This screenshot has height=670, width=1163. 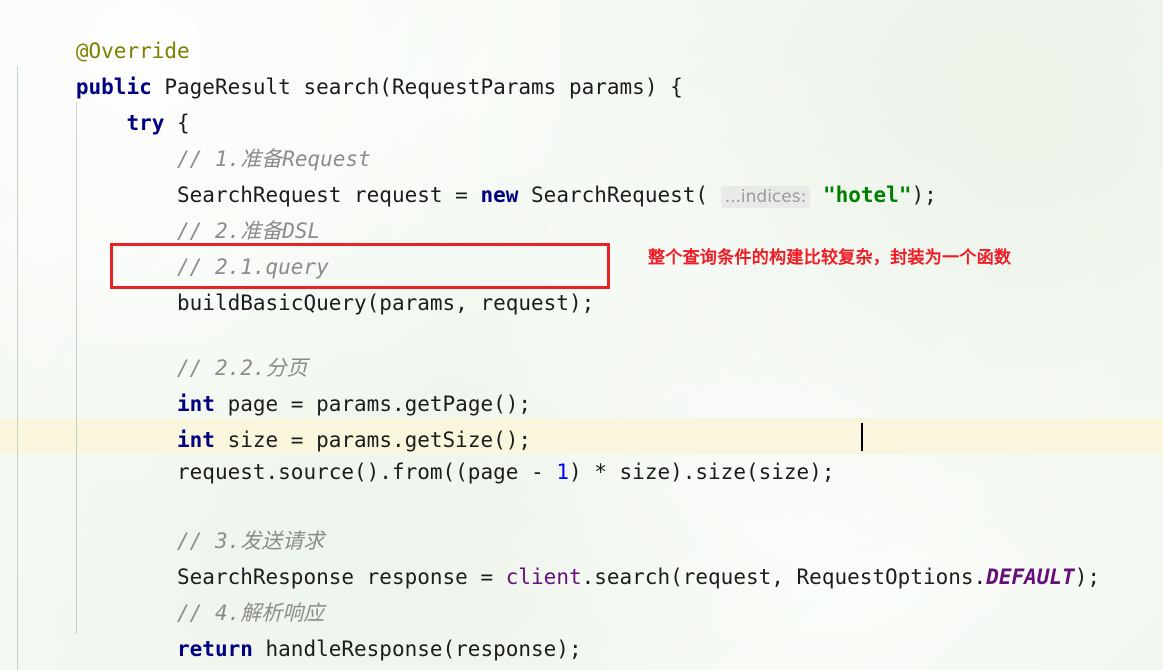 I want to click on number-literal-one: 1, so click(x=562, y=472).